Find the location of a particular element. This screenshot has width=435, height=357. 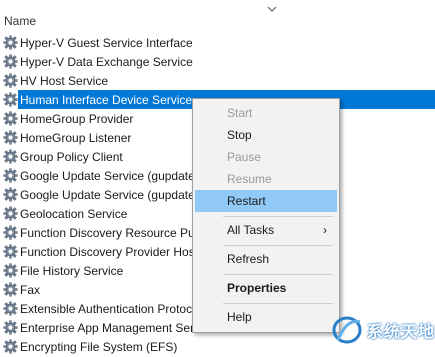

menu-item-all-tasks: All Tasks › is located at coordinates (266, 230).